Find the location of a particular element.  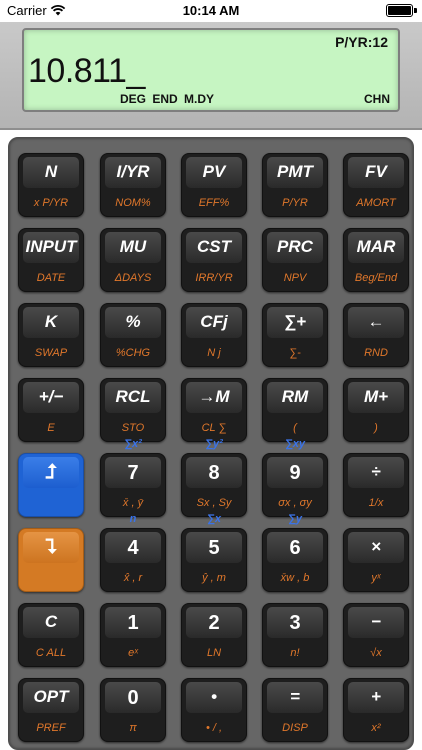

key-main-label: →M is located at coordinates (214, 396).